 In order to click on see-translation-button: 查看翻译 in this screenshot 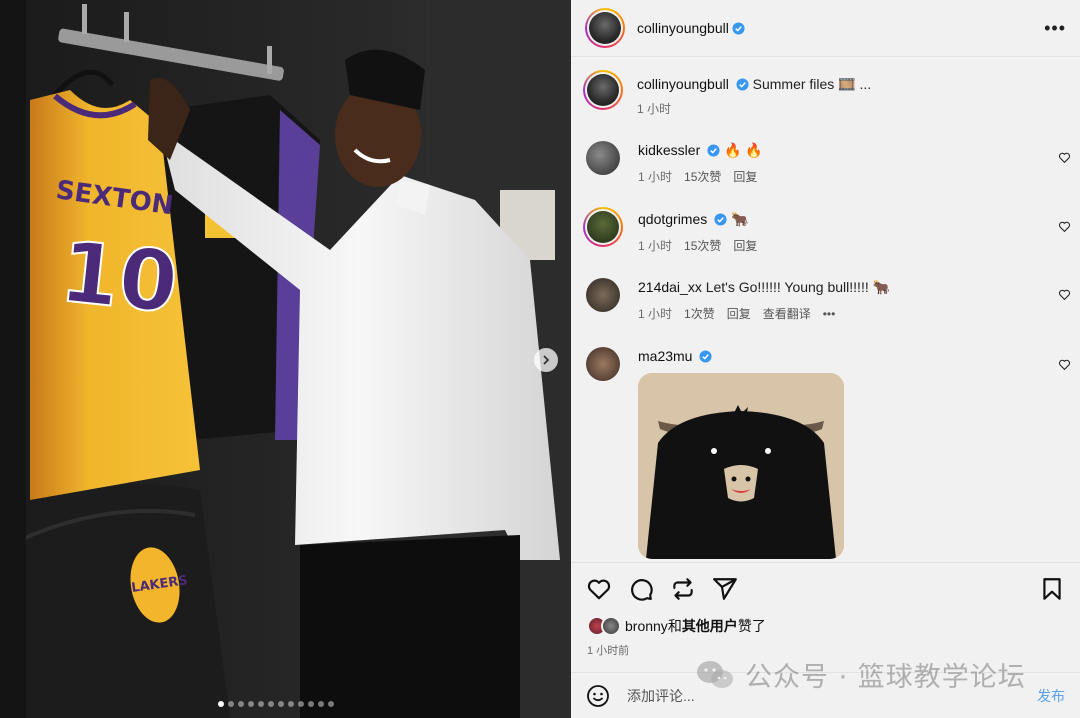, I will do `click(787, 313)`.